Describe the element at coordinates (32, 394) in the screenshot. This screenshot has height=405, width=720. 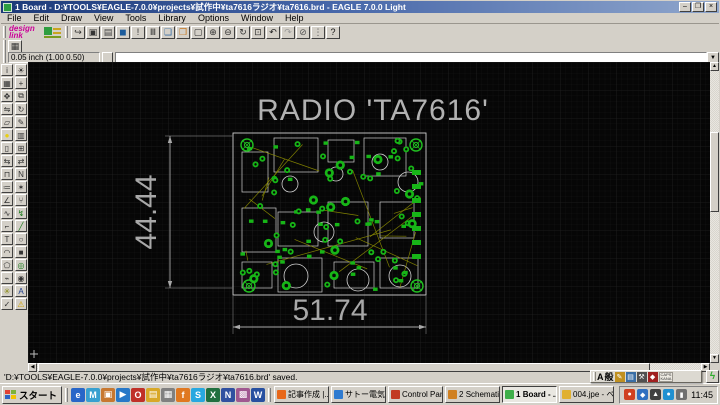
I see `start-button: スタート` at that location.